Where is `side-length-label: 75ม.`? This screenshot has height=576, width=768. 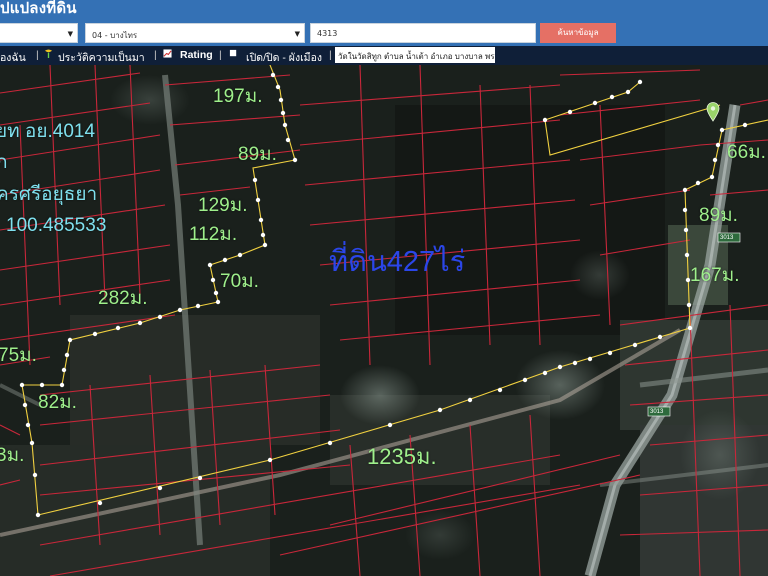 side-length-label: 75ม. is located at coordinates (18, 355).